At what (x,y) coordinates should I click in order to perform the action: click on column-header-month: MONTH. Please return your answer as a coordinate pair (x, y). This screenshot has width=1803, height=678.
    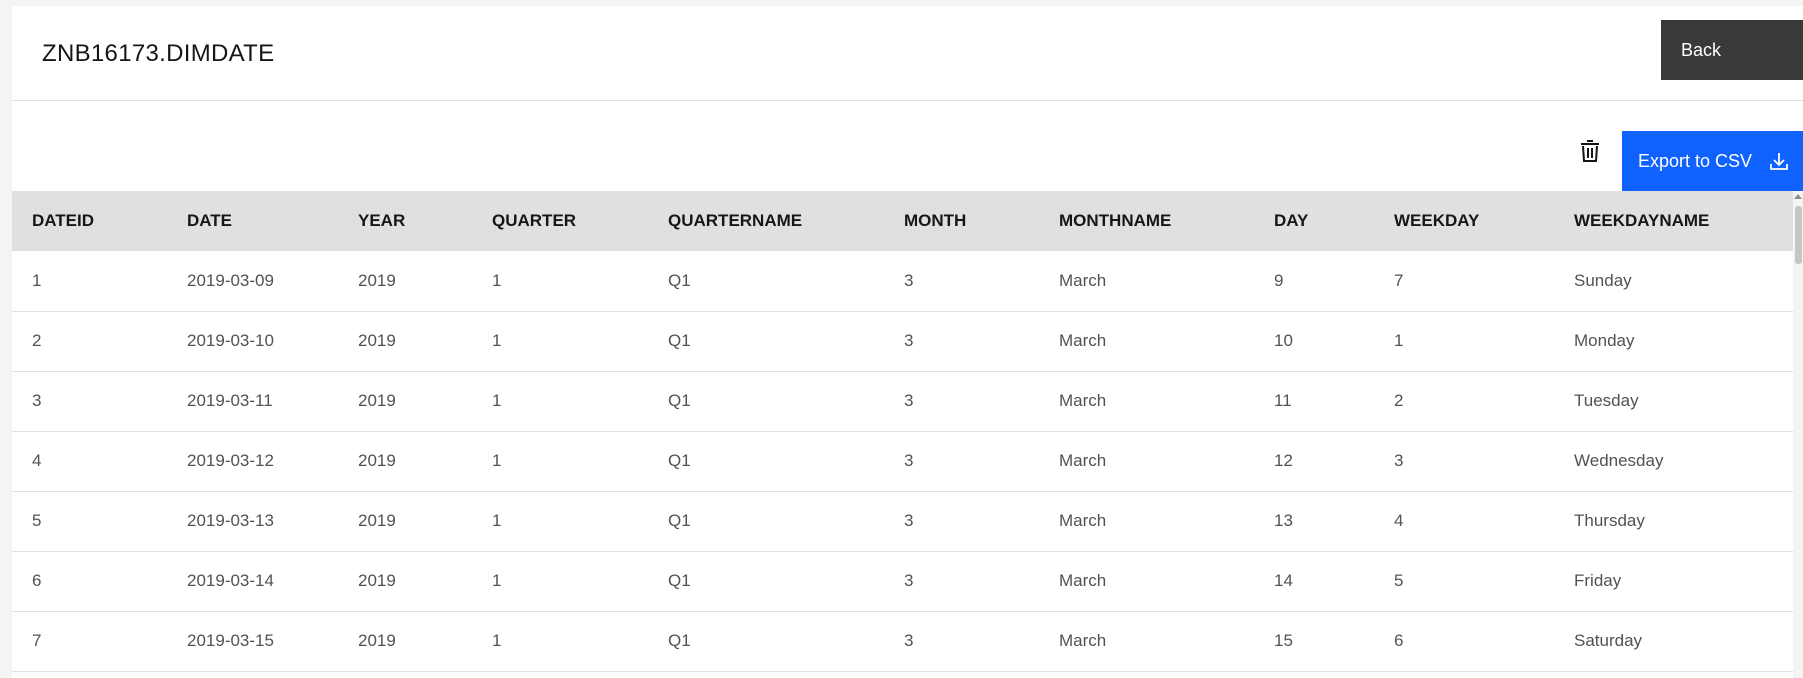
    Looking at the image, I should click on (961, 221).